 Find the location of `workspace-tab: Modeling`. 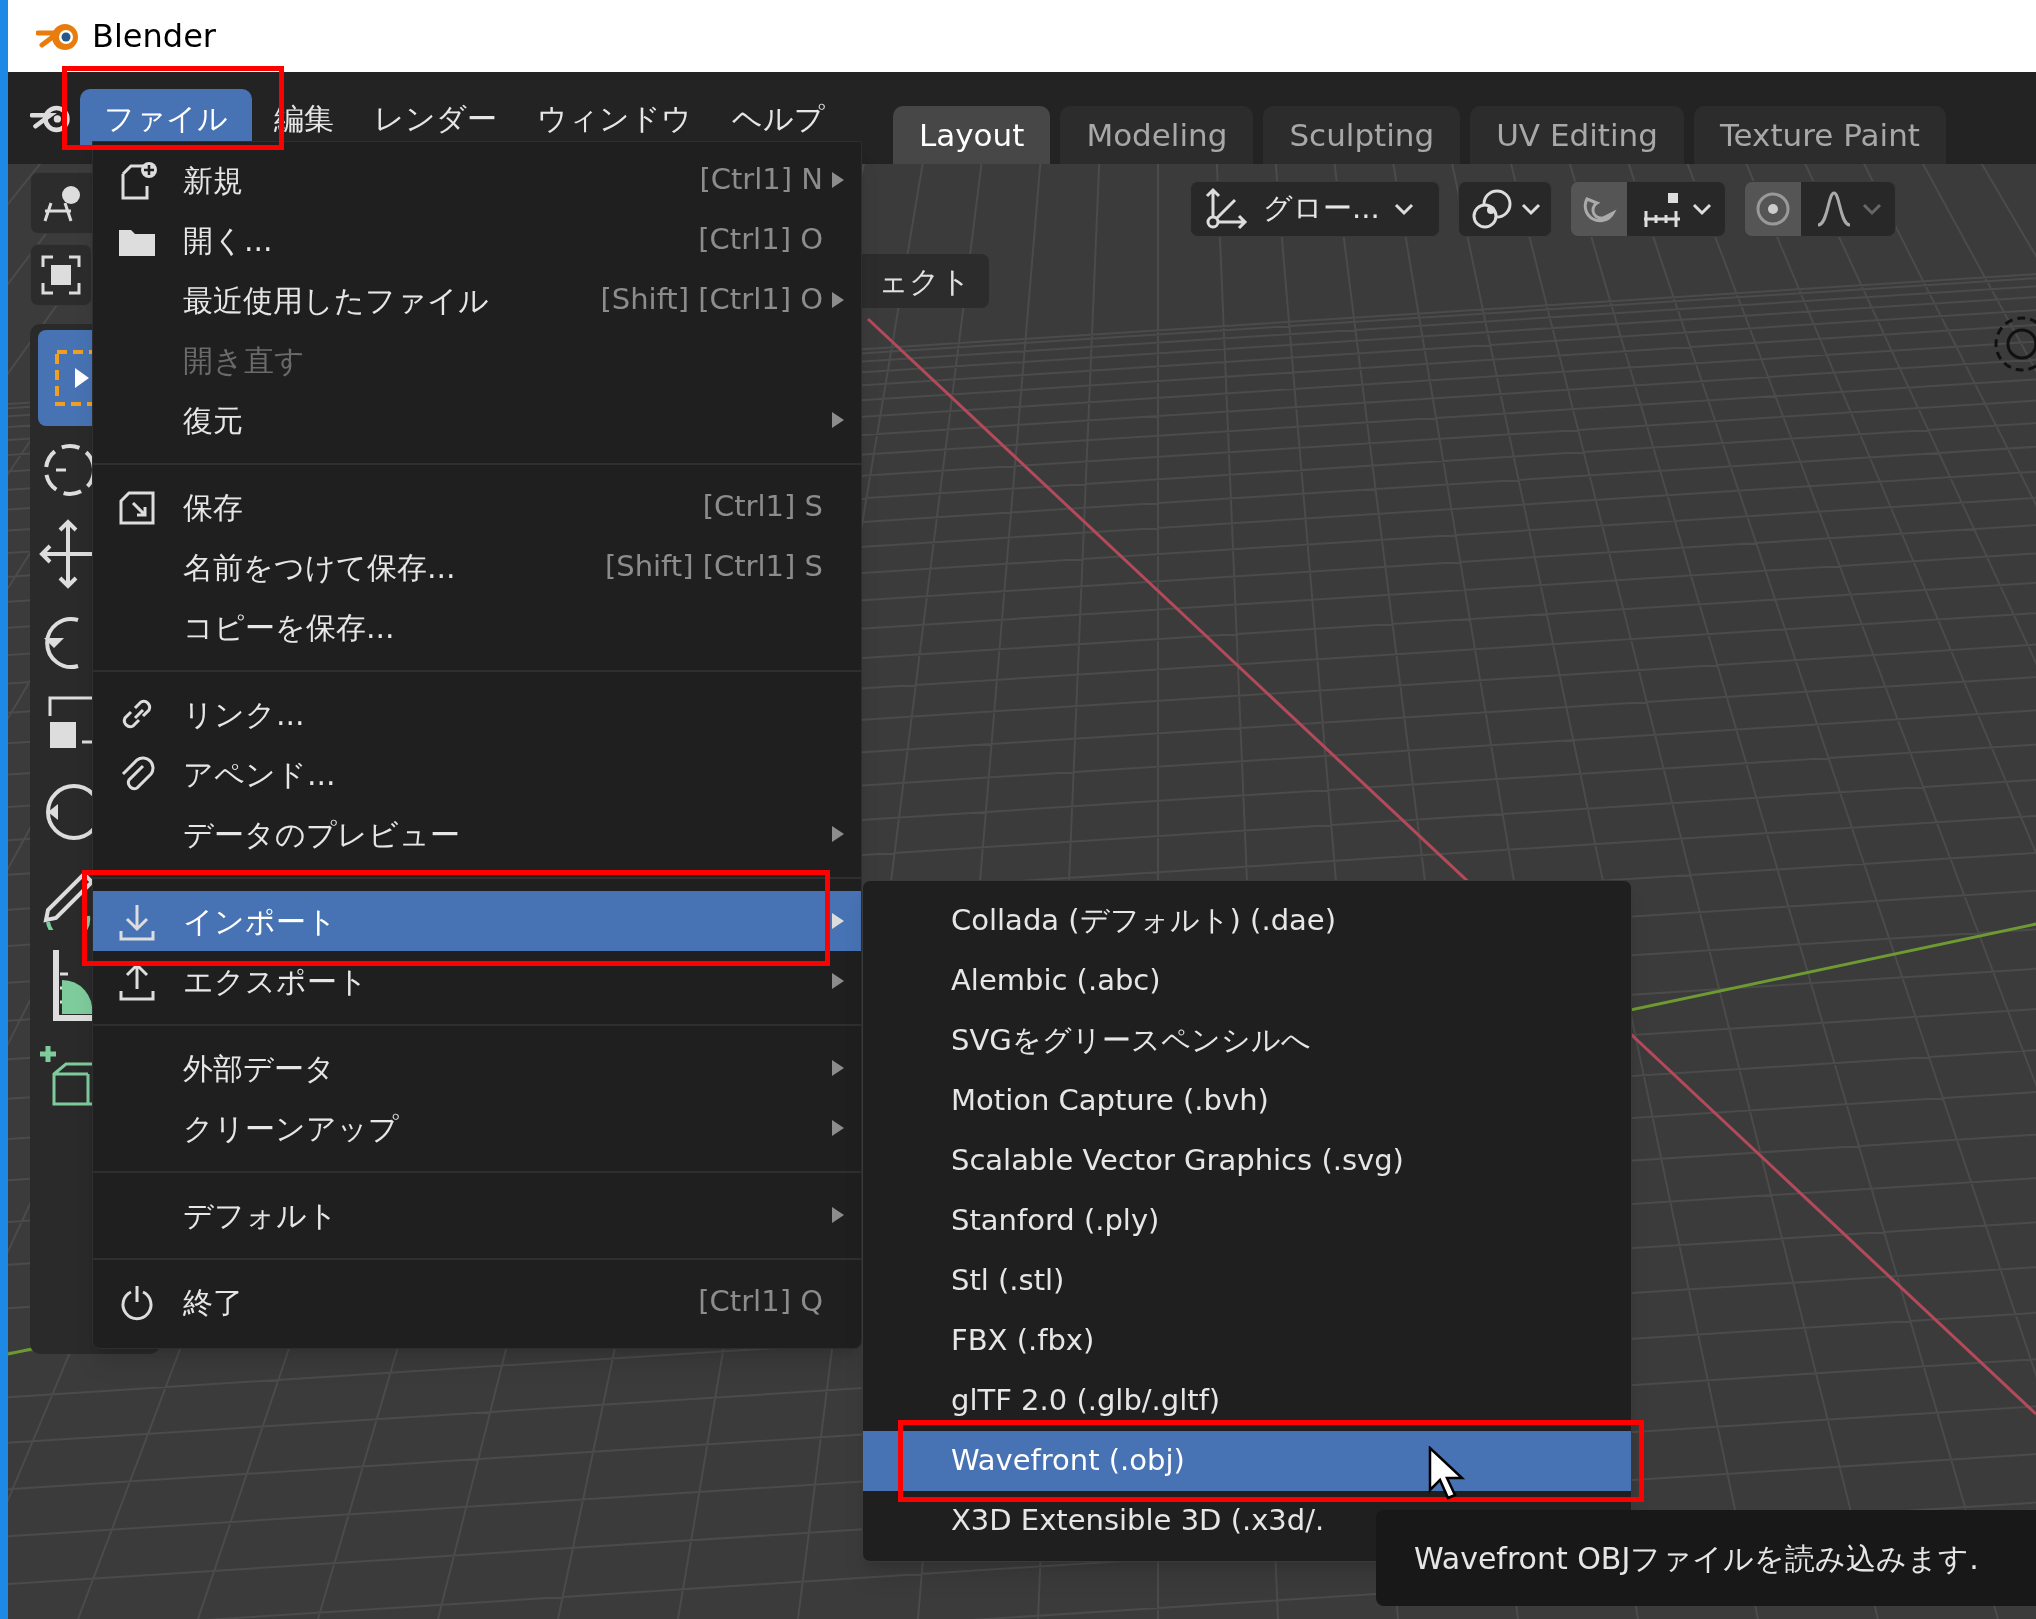

workspace-tab: Modeling is located at coordinates (1157, 135).